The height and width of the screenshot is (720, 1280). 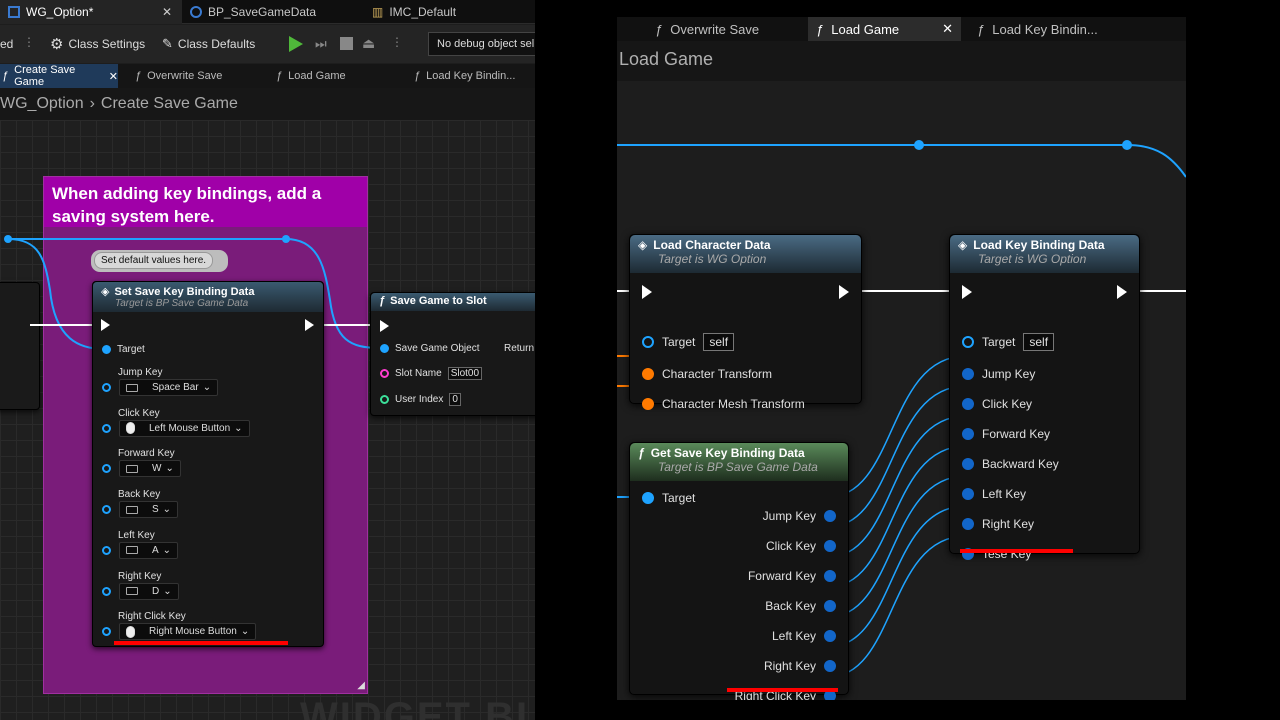 I want to click on function-call-icon: ◈, so click(x=643, y=245).